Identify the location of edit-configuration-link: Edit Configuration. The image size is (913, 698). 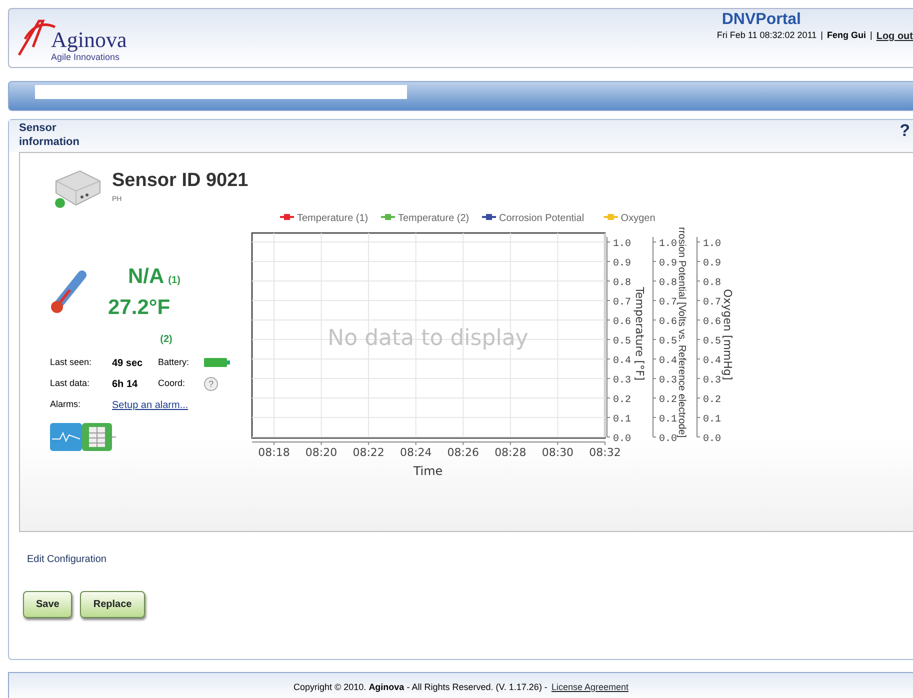
(66, 559).